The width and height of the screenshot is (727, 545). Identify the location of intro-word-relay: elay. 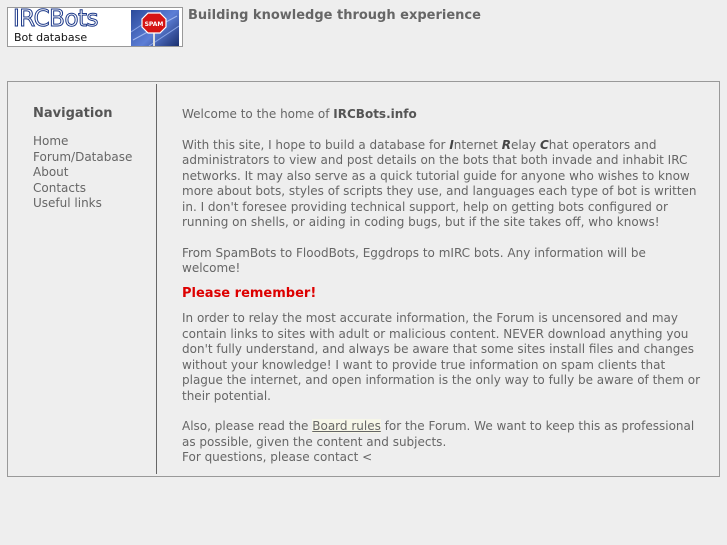
(525, 144).